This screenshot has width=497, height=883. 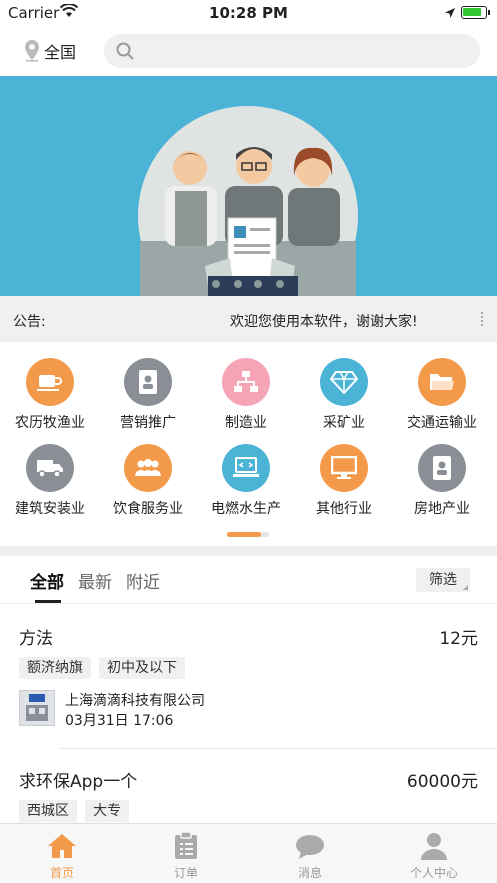 I want to click on announcement-label: 公告:, so click(x=29, y=322).